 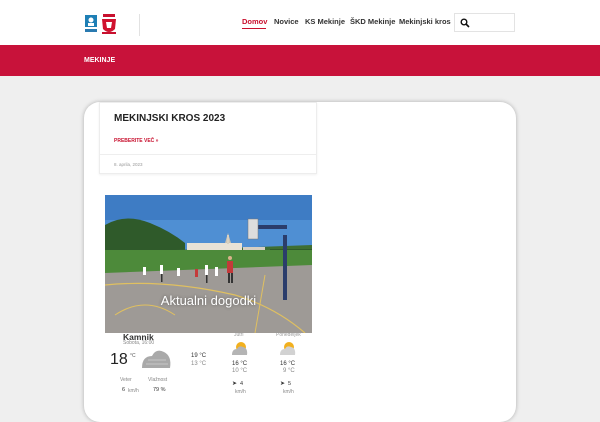 I want to click on wind-unit: km/h, so click(x=133, y=391).